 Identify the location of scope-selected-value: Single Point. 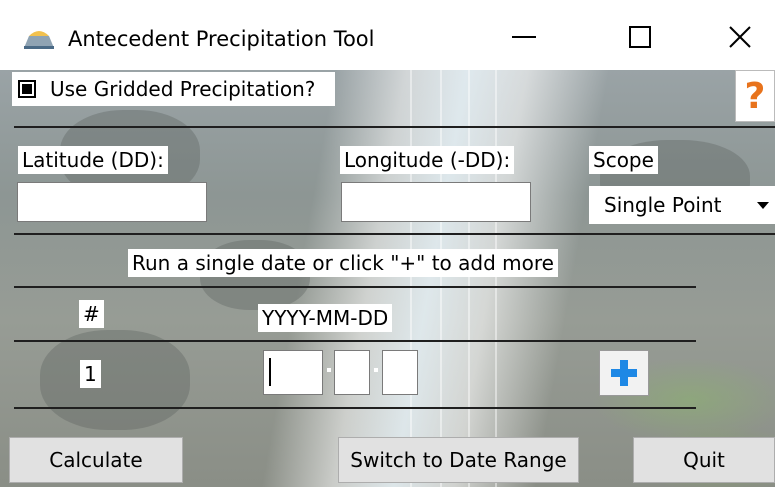
(663, 205).